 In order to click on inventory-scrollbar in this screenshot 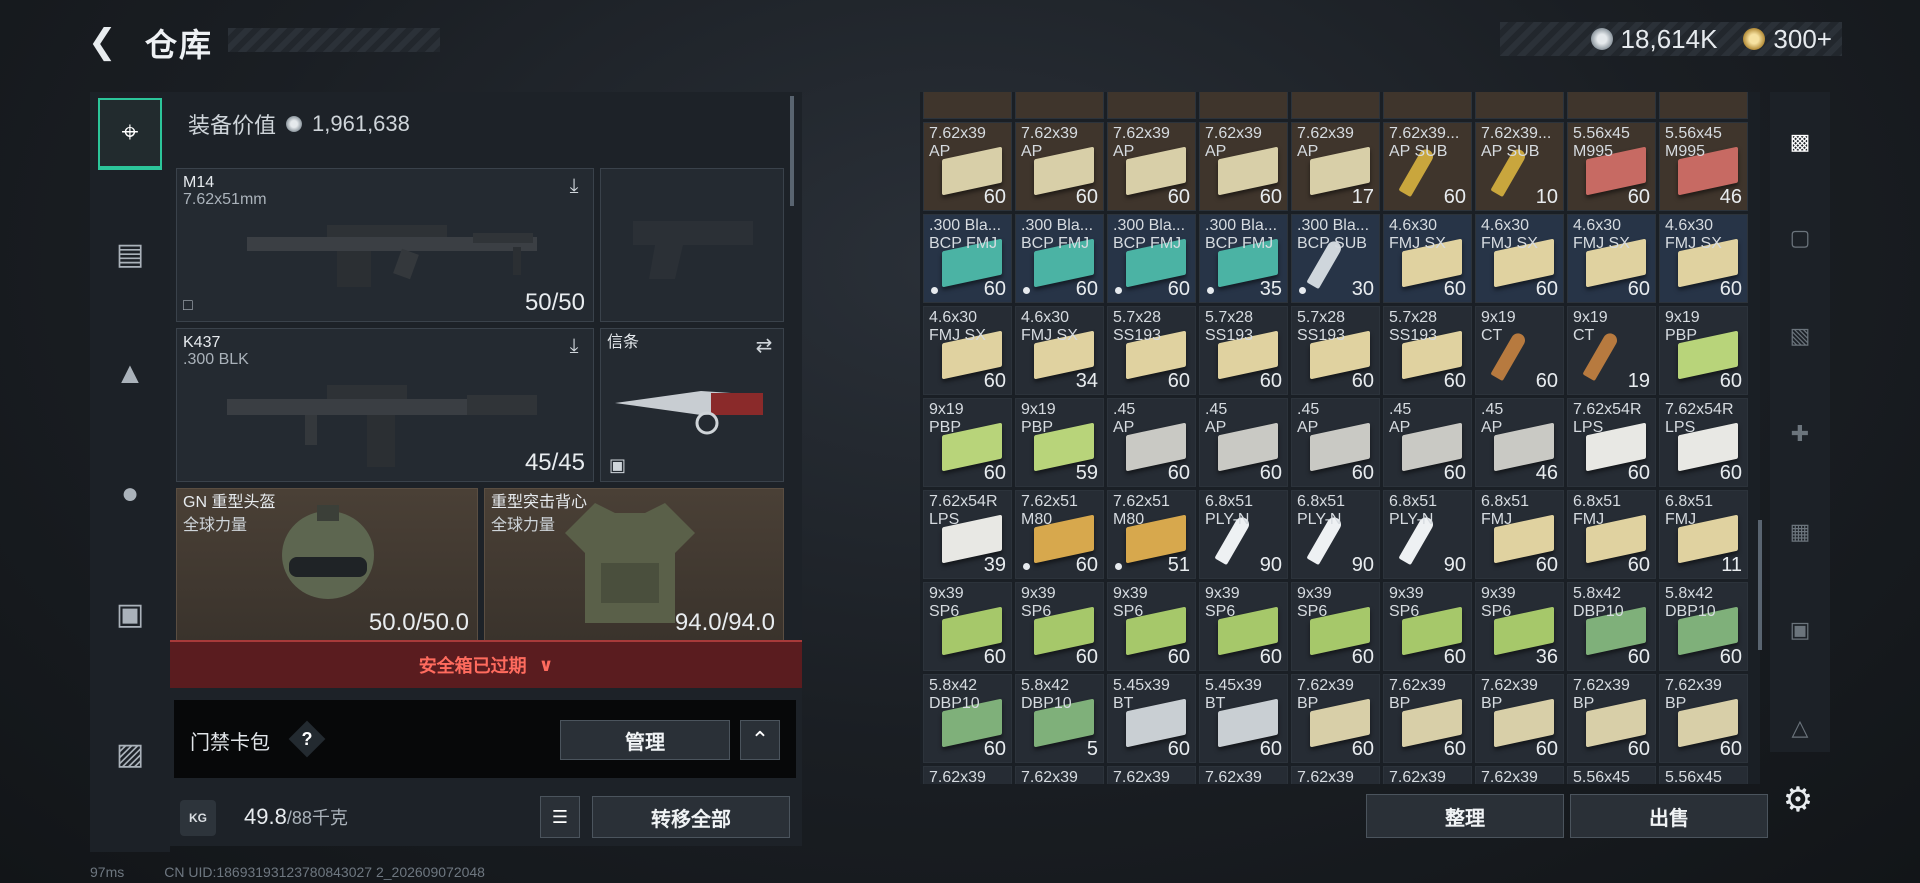, I will do `click(1760, 585)`.